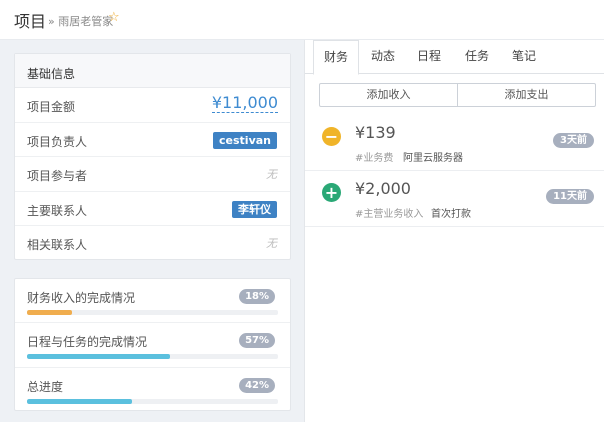 Image resolution: width=604 pixels, height=422 pixels. What do you see at coordinates (454, 57) in the screenshot?
I see `tab-bar: 财务 动态 日程 任务 笔记` at bounding box center [454, 57].